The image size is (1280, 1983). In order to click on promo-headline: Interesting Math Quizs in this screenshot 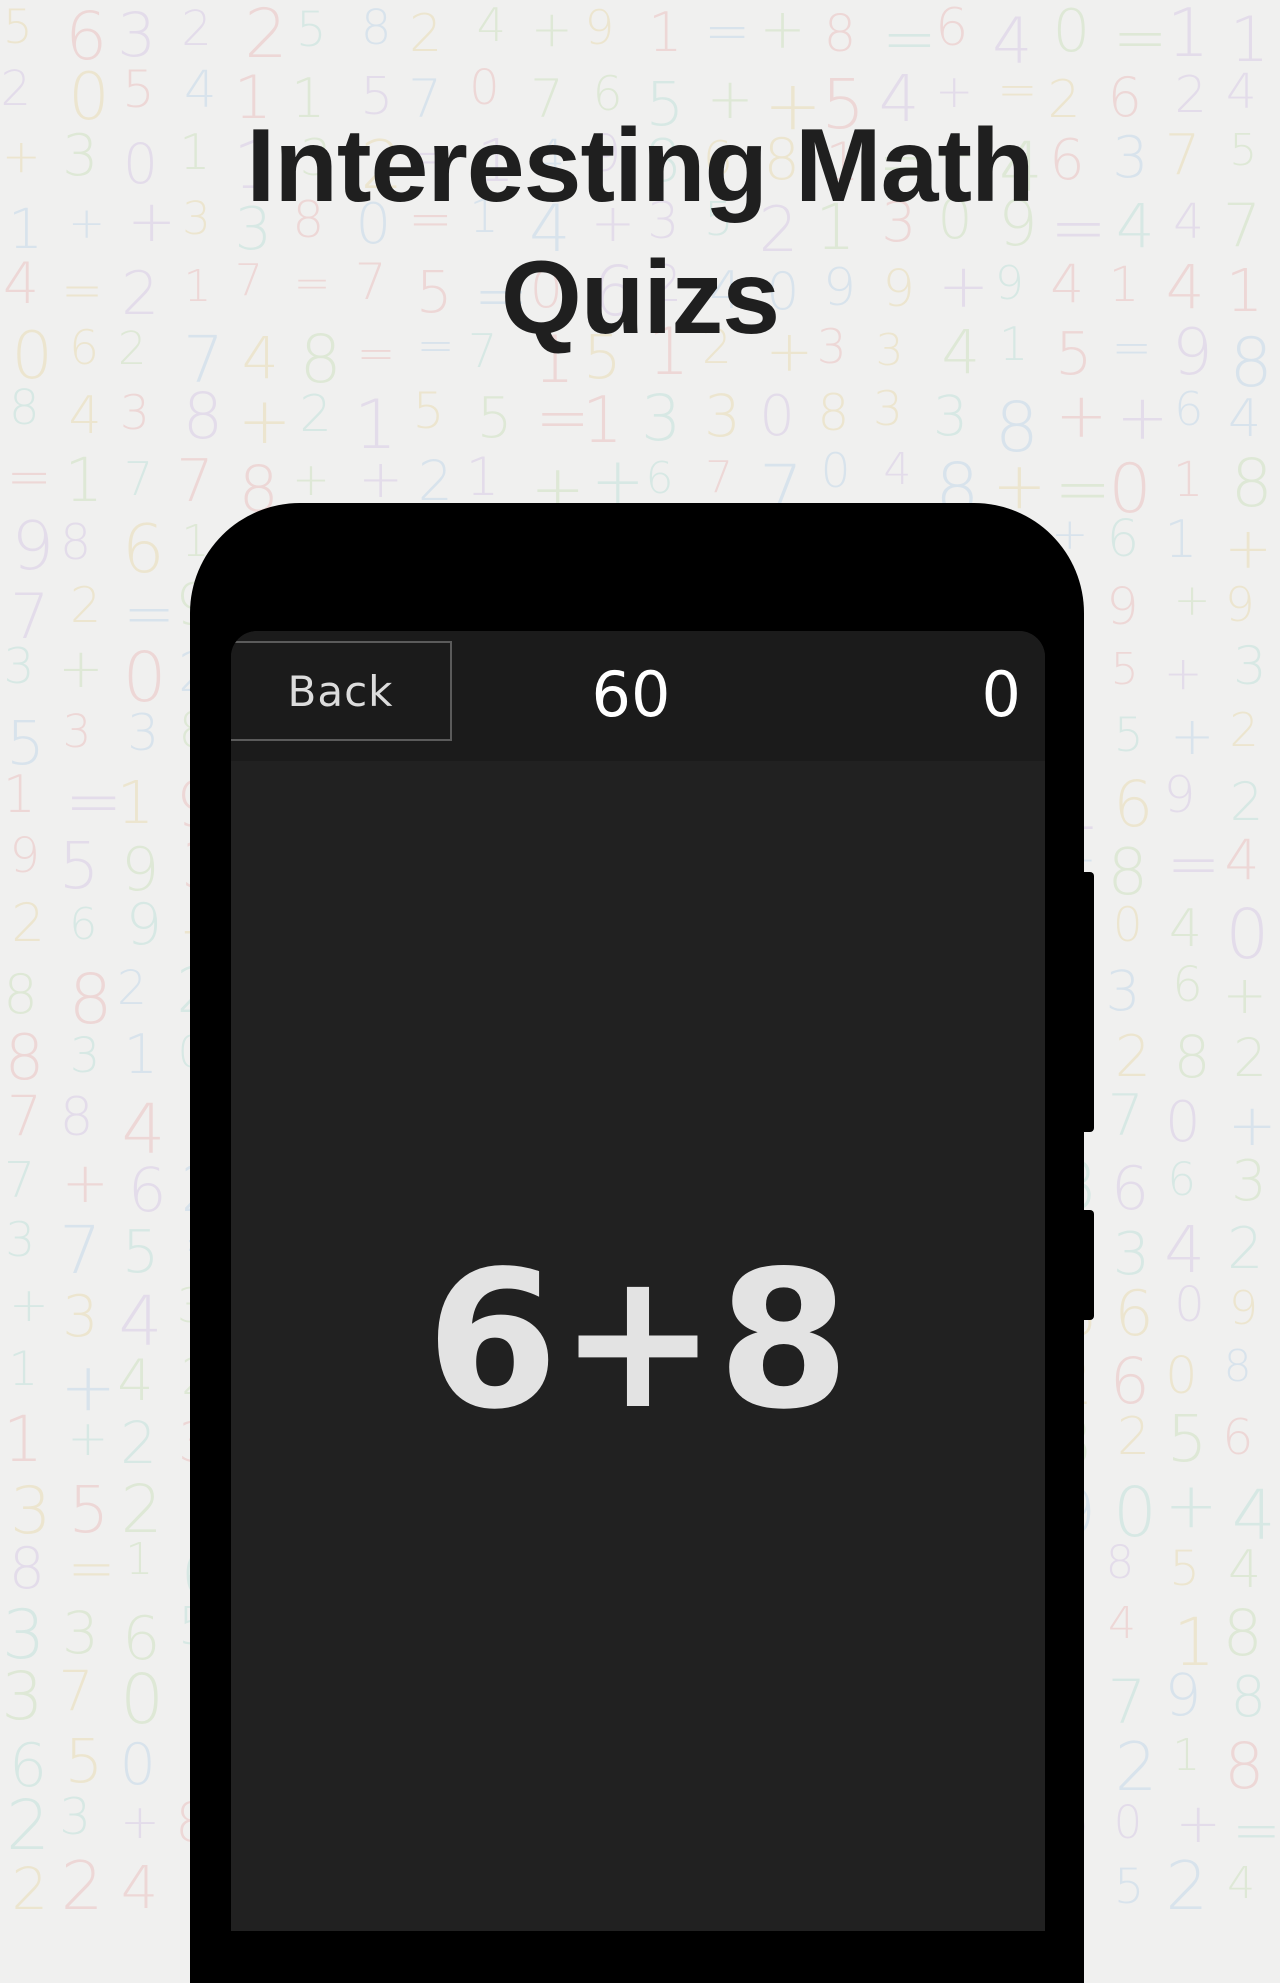, I will do `click(640, 232)`.